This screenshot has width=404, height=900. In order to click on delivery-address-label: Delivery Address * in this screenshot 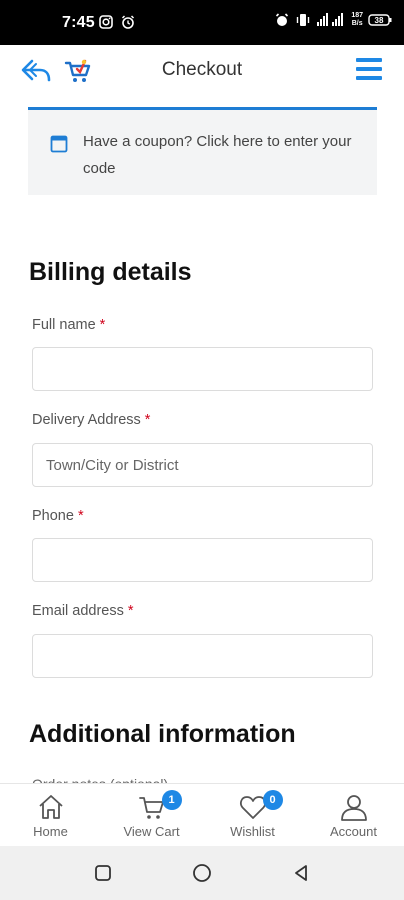, I will do `click(91, 420)`.